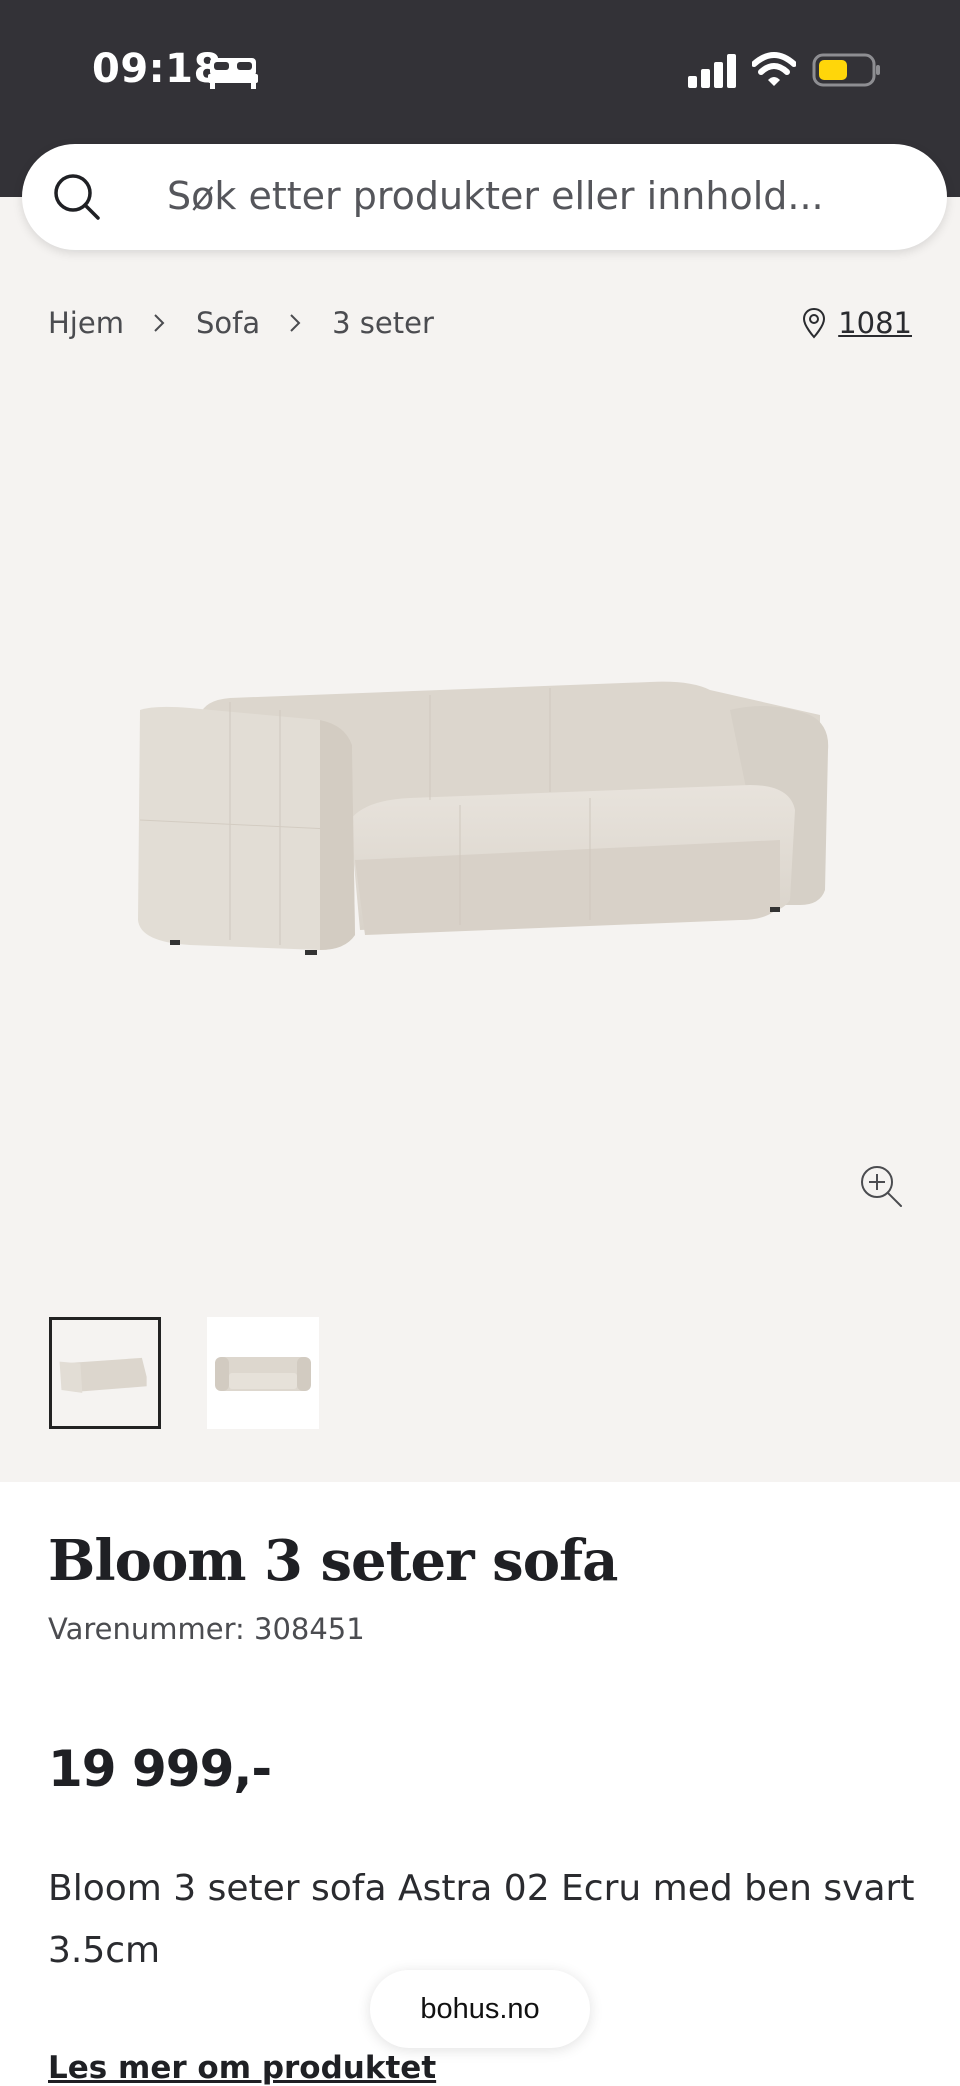 The image size is (960, 2086). I want to click on search-icon, so click(77, 197).